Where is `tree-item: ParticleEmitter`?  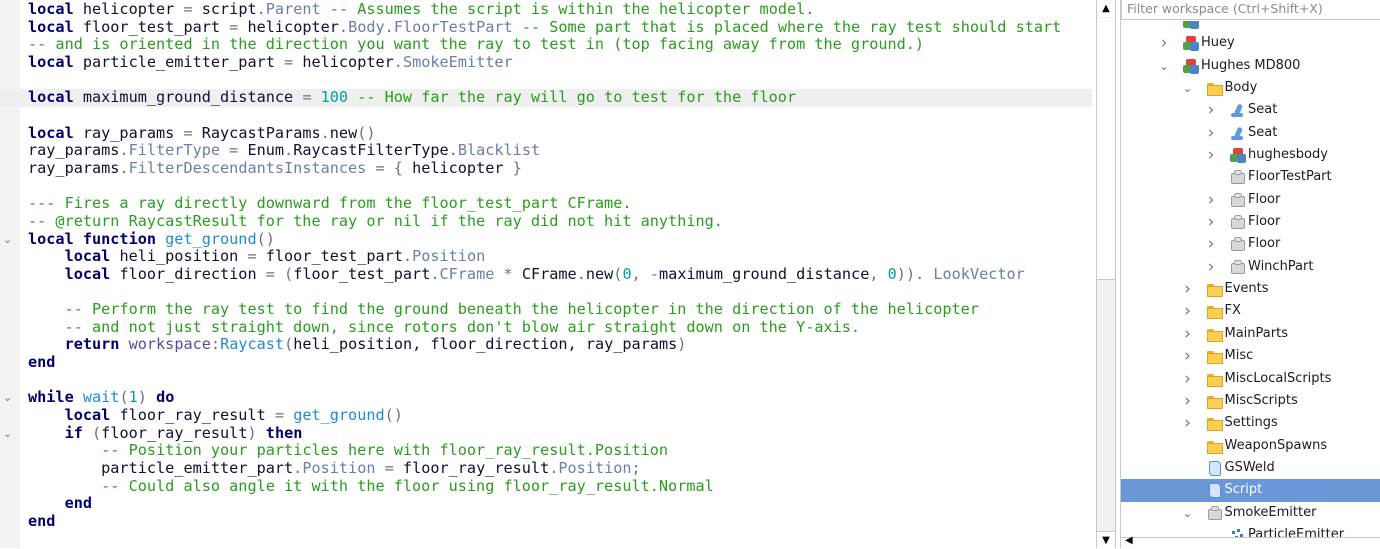
tree-item: ParticleEmitter is located at coordinates (1250, 530).